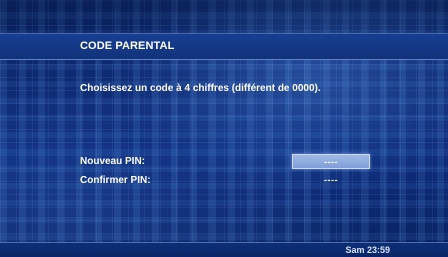 This screenshot has height=257, width=448. I want to click on top-bar, so click(224, 16).